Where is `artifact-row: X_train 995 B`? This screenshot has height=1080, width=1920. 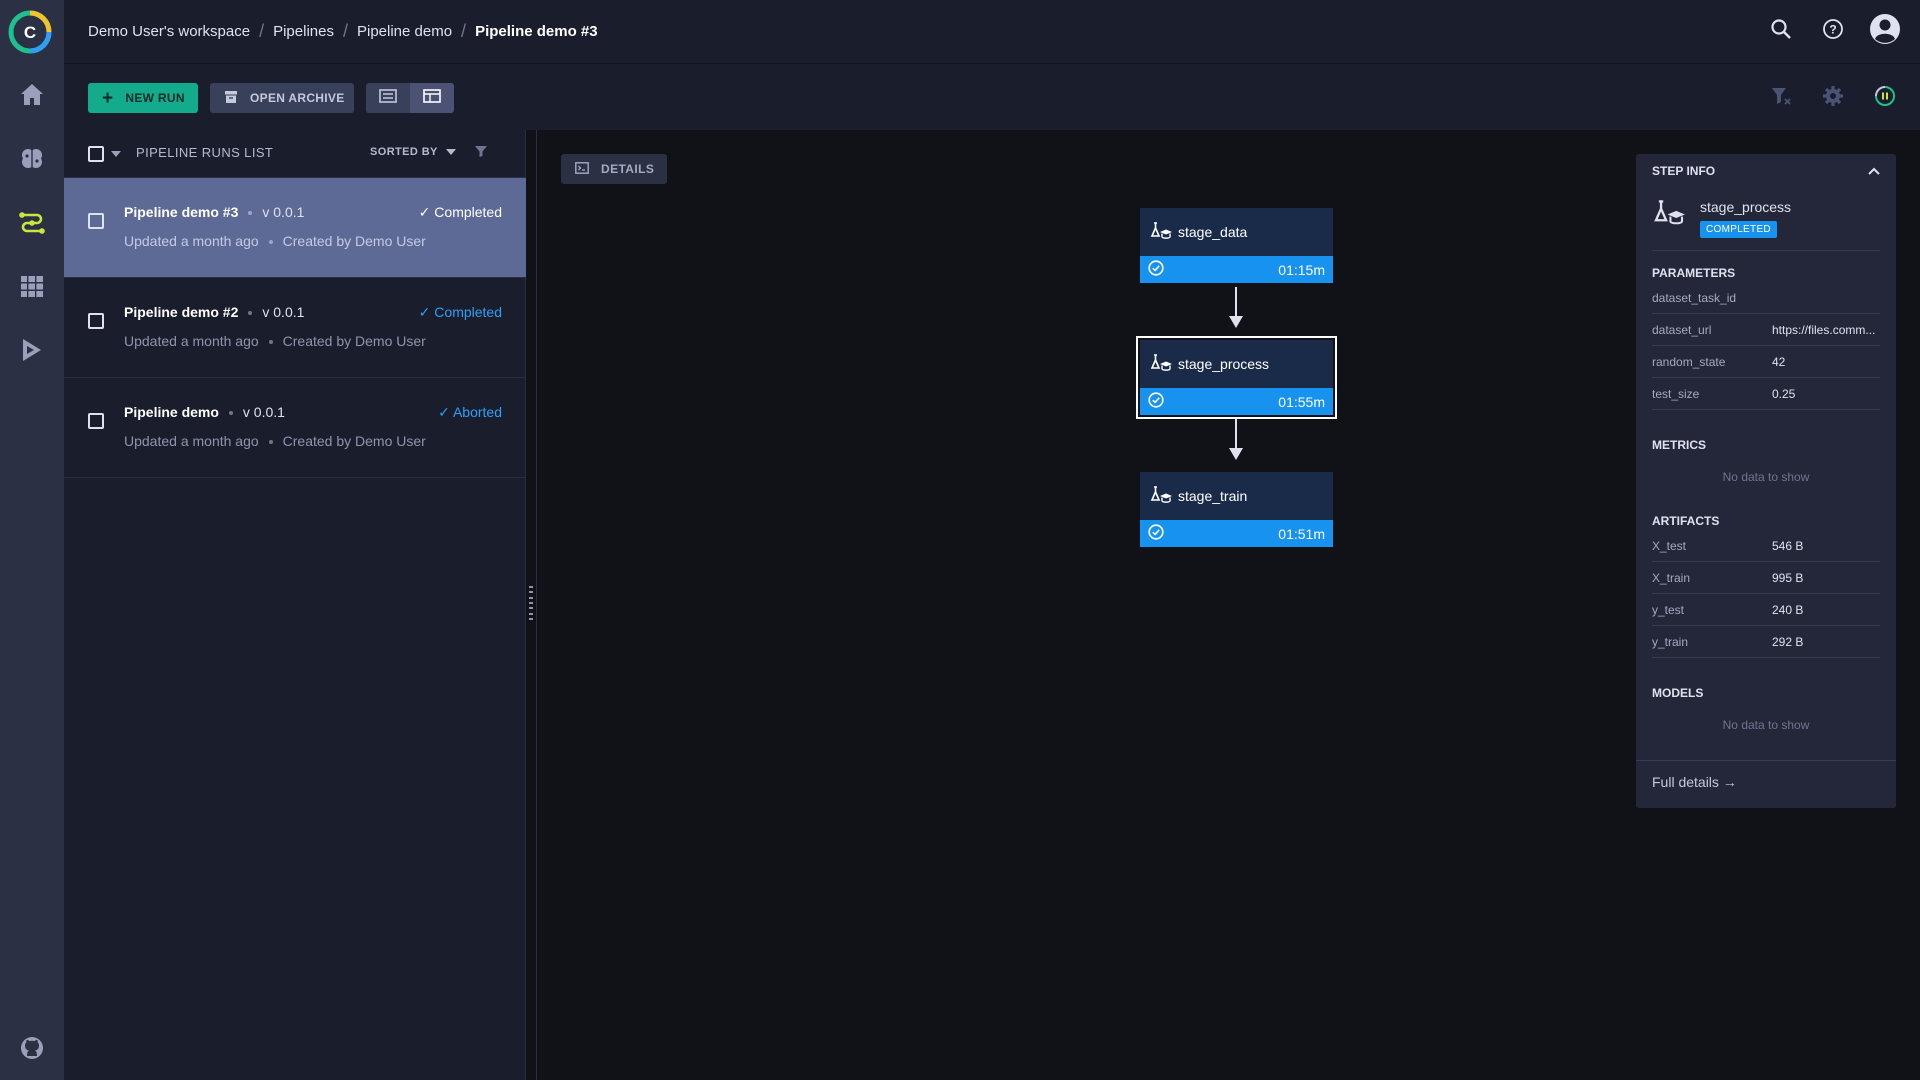
artifact-row: X_train 995 B is located at coordinates (1766, 578).